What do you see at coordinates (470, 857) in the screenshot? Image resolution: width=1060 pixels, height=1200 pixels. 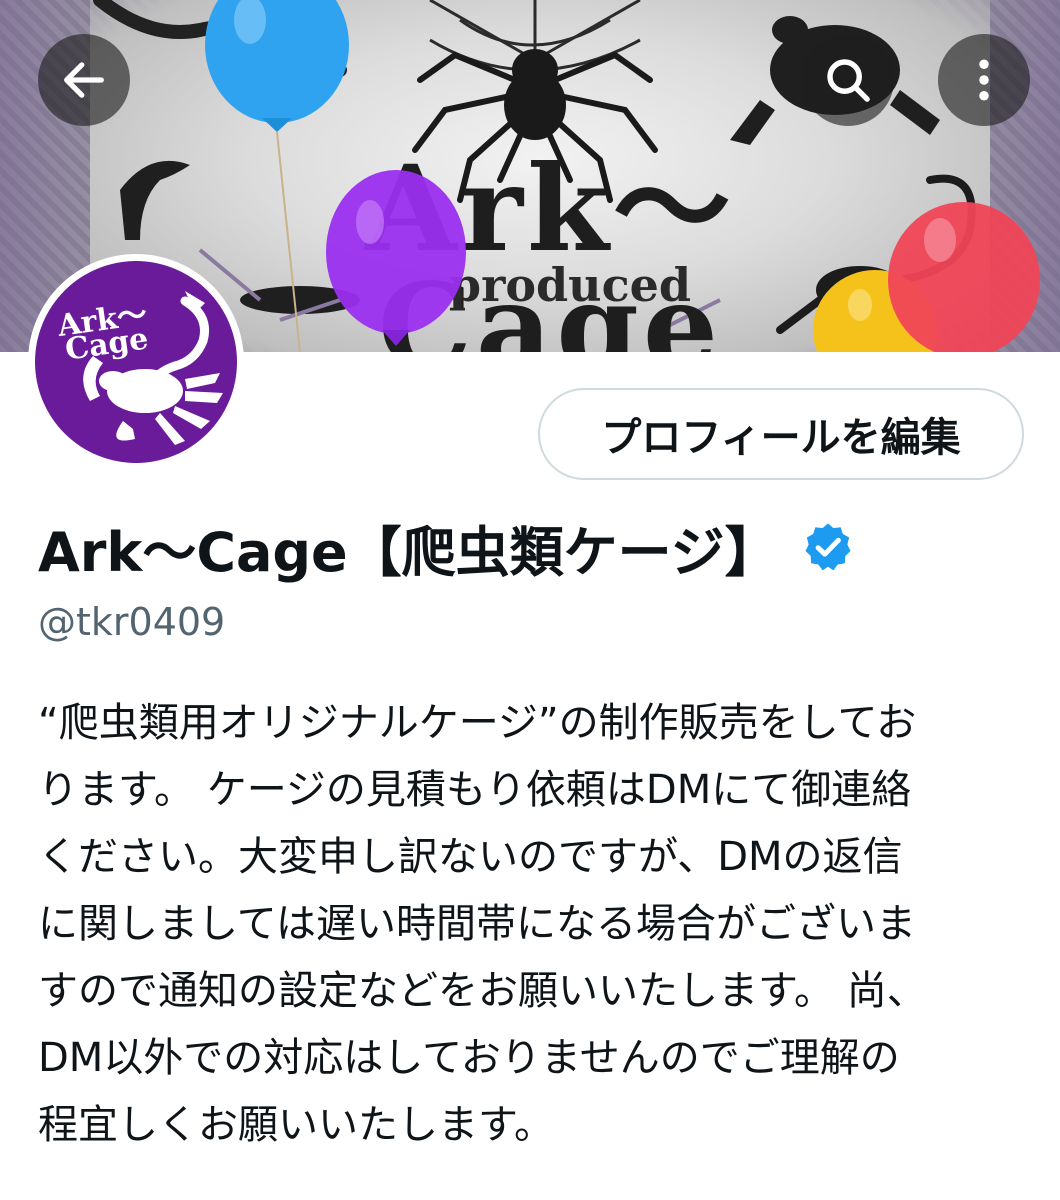 I see `bio-line: ください。大変申し訳ないのですが、DMの返信` at bounding box center [470, 857].